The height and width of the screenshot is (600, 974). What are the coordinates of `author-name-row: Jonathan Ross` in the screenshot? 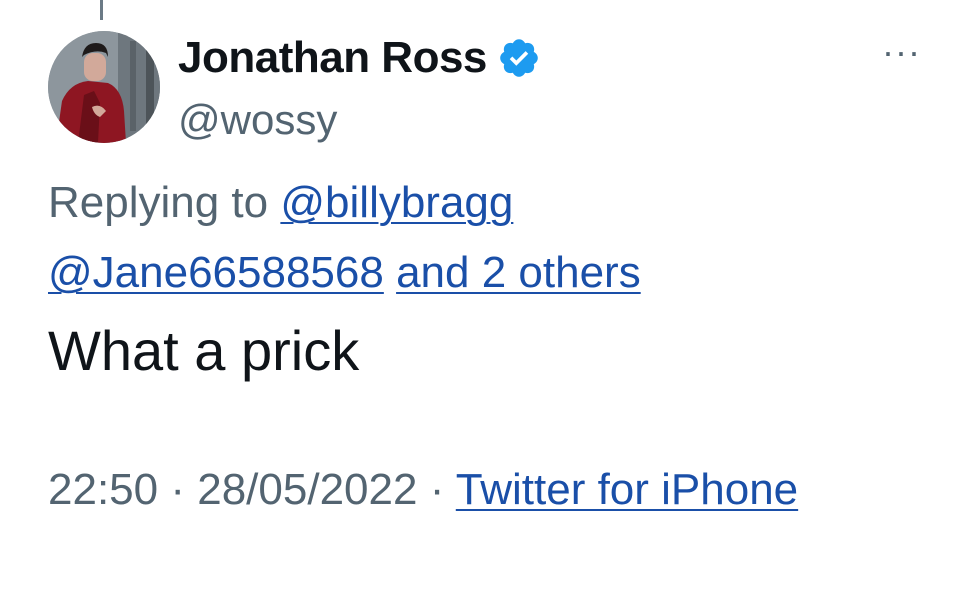 It's located at (359, 58).